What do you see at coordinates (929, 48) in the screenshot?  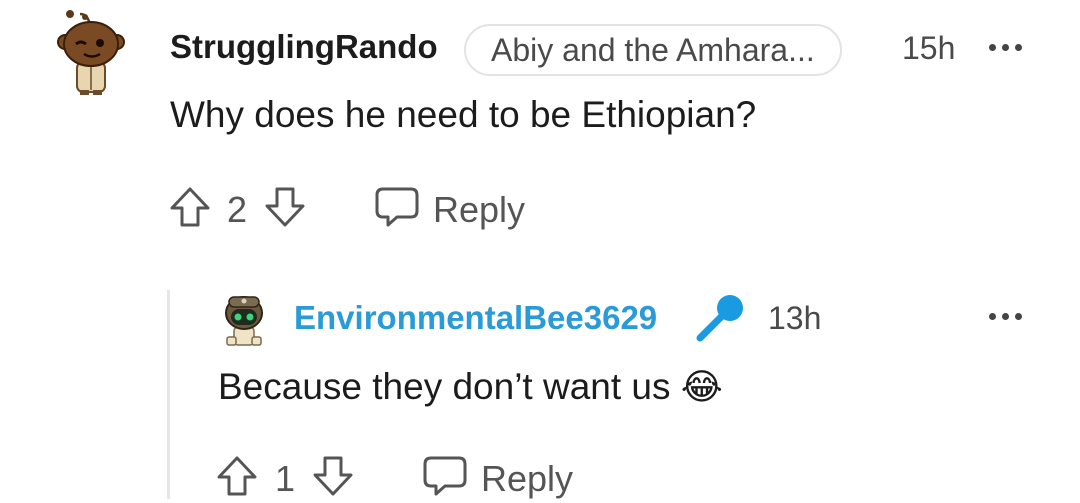 I see `comment-timestamp: 15h` at bounding box center [929, 48].